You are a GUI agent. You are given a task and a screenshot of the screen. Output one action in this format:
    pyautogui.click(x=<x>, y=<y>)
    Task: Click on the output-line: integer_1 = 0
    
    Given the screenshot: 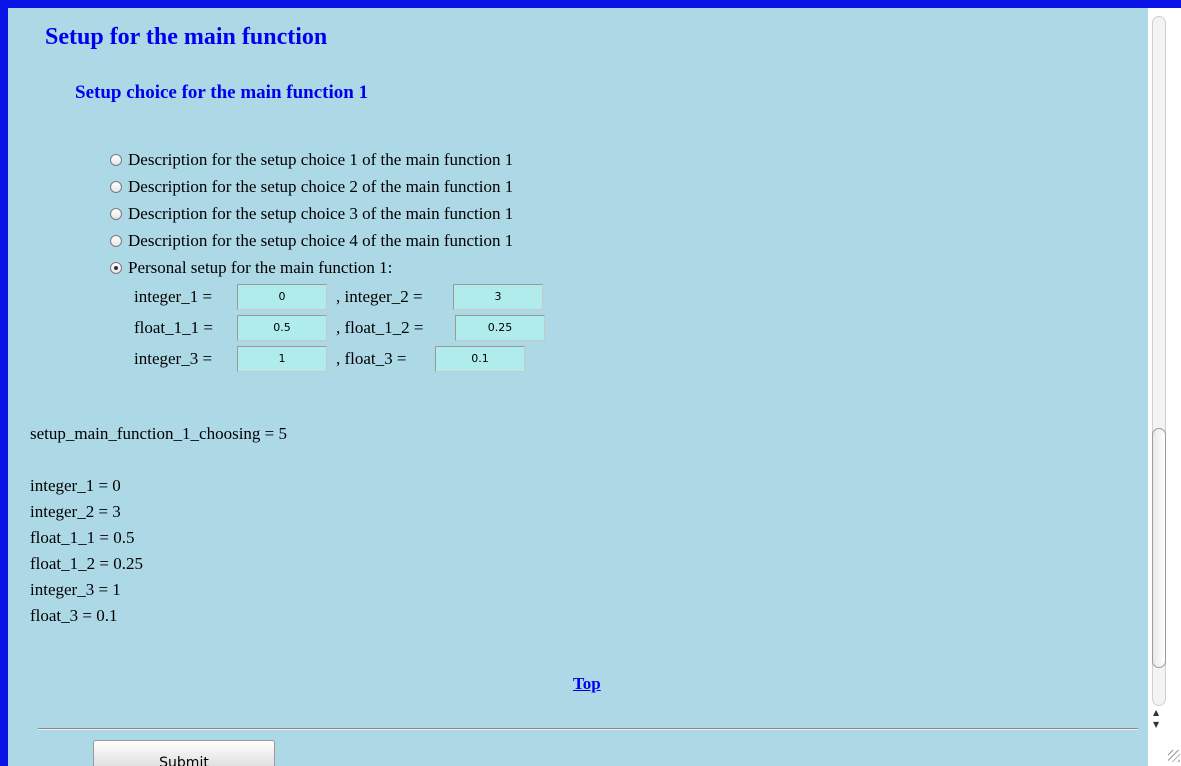 What is the action you would take?
    pyautogui.click(x=75, y=485)
    